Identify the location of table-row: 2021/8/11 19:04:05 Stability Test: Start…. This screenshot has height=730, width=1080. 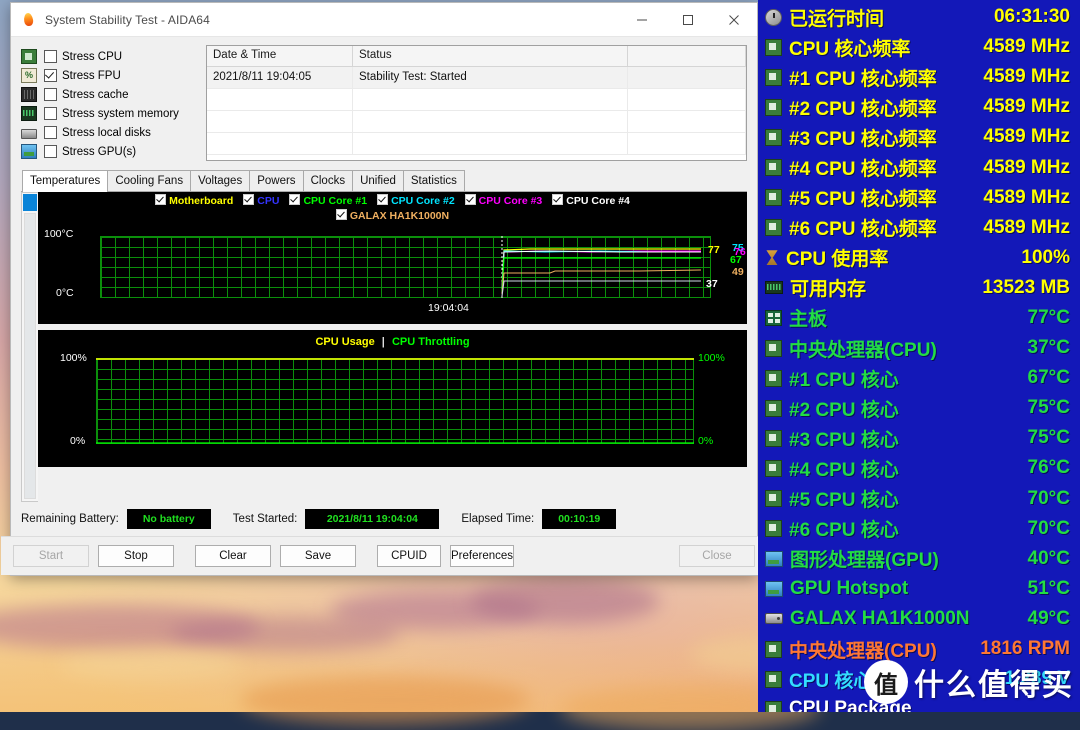
(476, 78).